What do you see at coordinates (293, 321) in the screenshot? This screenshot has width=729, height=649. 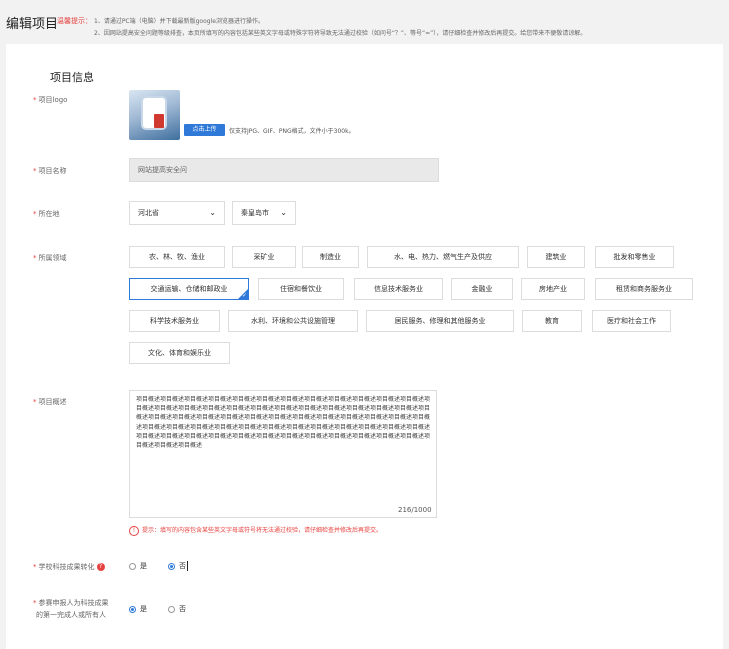 I see `industry-option: 水利、环境和公共设施管理` at bounding box center [293, 321].